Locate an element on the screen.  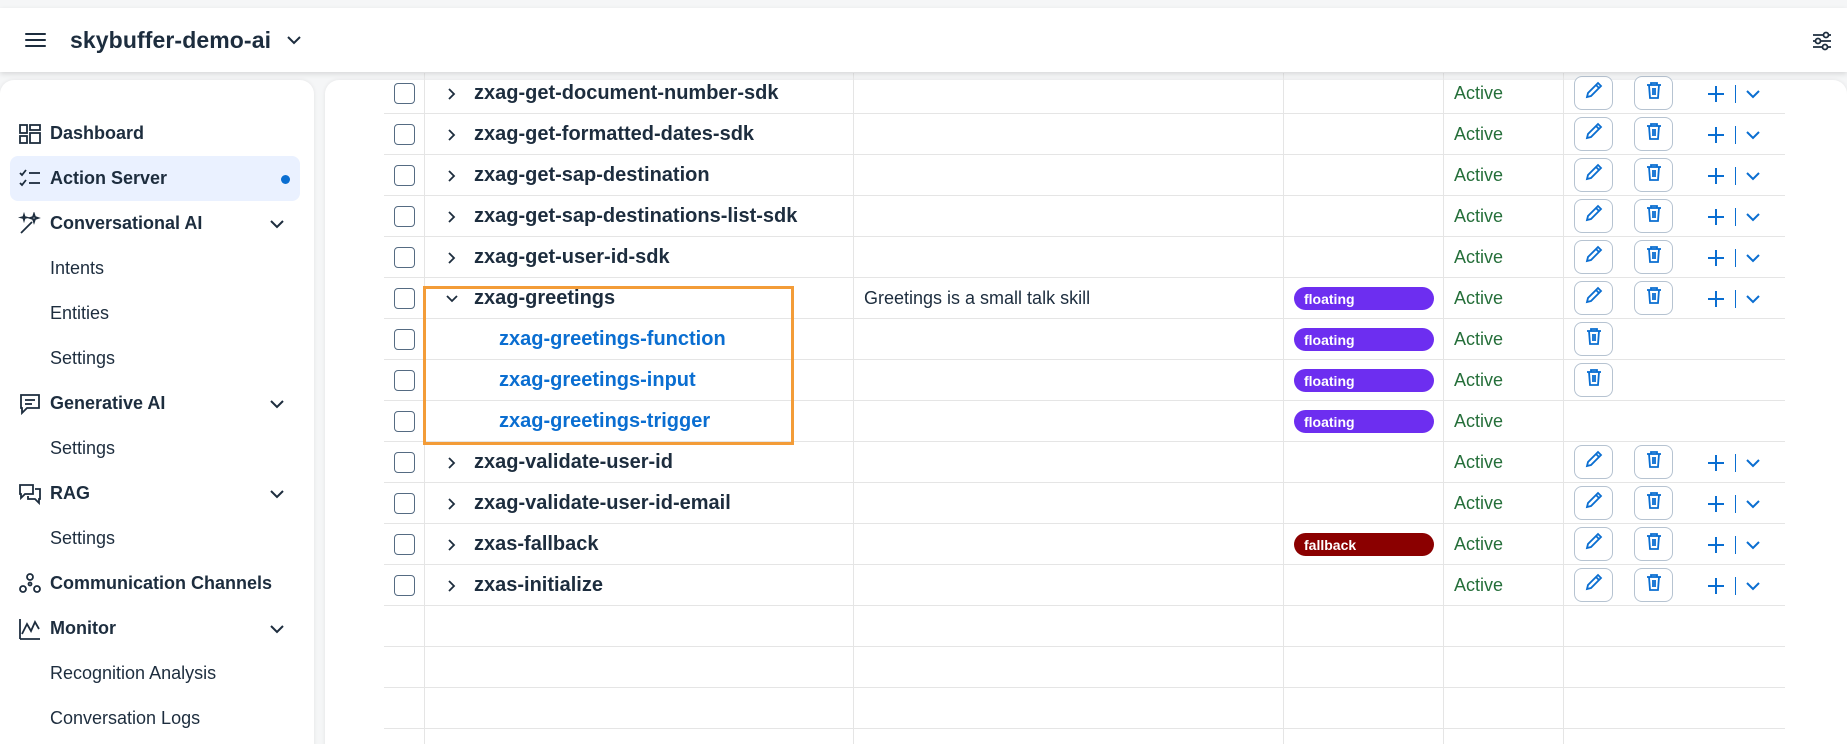
nav-item-conversational-ai: Conversational AI is located at coordinates (157, 223).